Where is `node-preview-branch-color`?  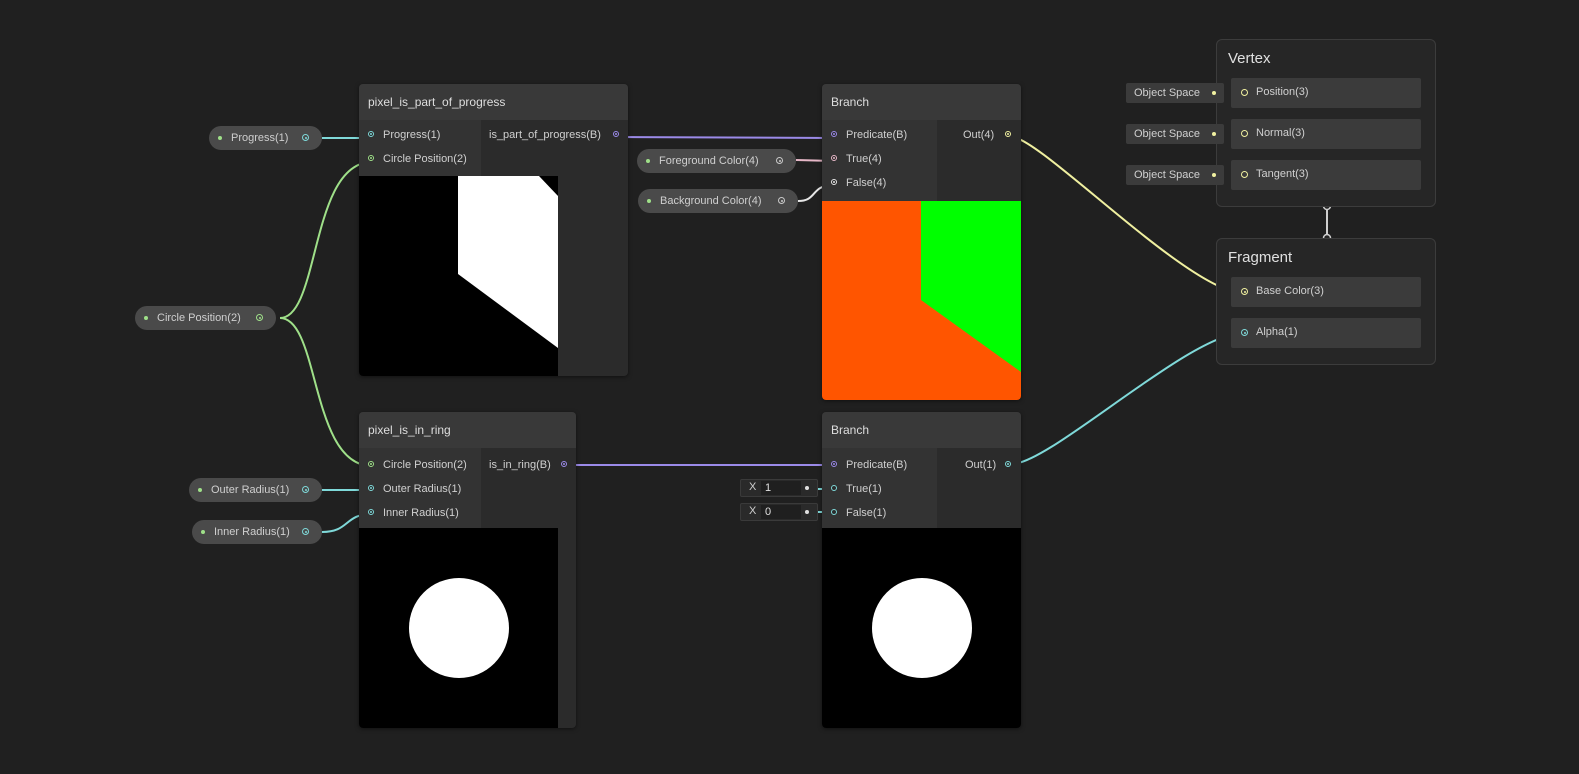
node-preview-branch-color is located at coordinates (921, 300).